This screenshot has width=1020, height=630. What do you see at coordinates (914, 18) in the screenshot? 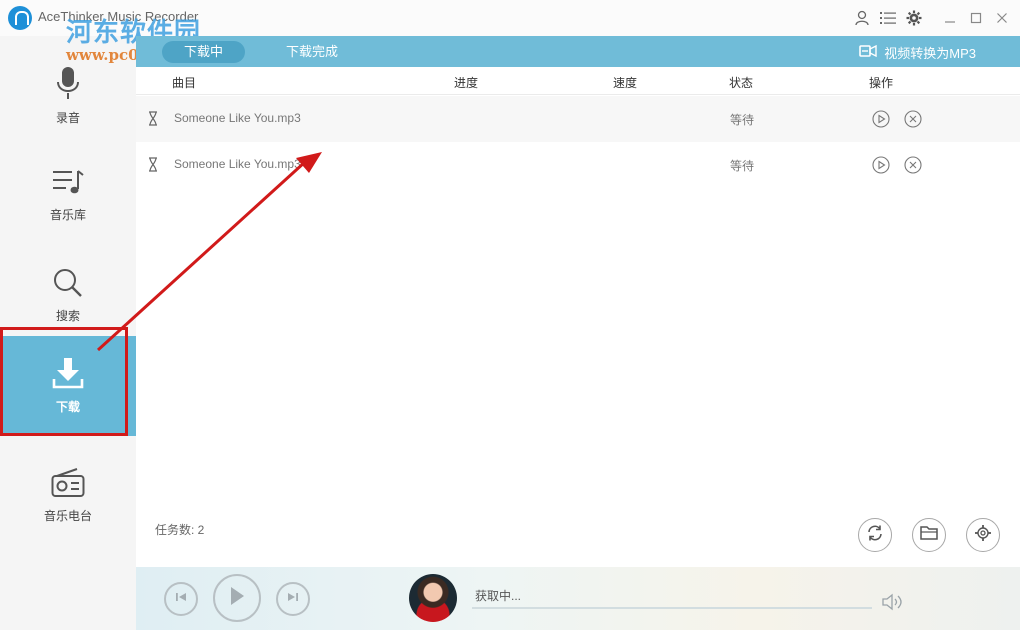
I see `gear-icon` at bounding box center [914, 18].